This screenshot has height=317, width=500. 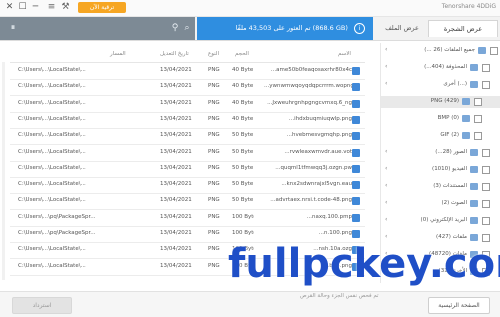 I want to click on tree-item: الفيديو (1010) ‹, so click(x=440, y=170).